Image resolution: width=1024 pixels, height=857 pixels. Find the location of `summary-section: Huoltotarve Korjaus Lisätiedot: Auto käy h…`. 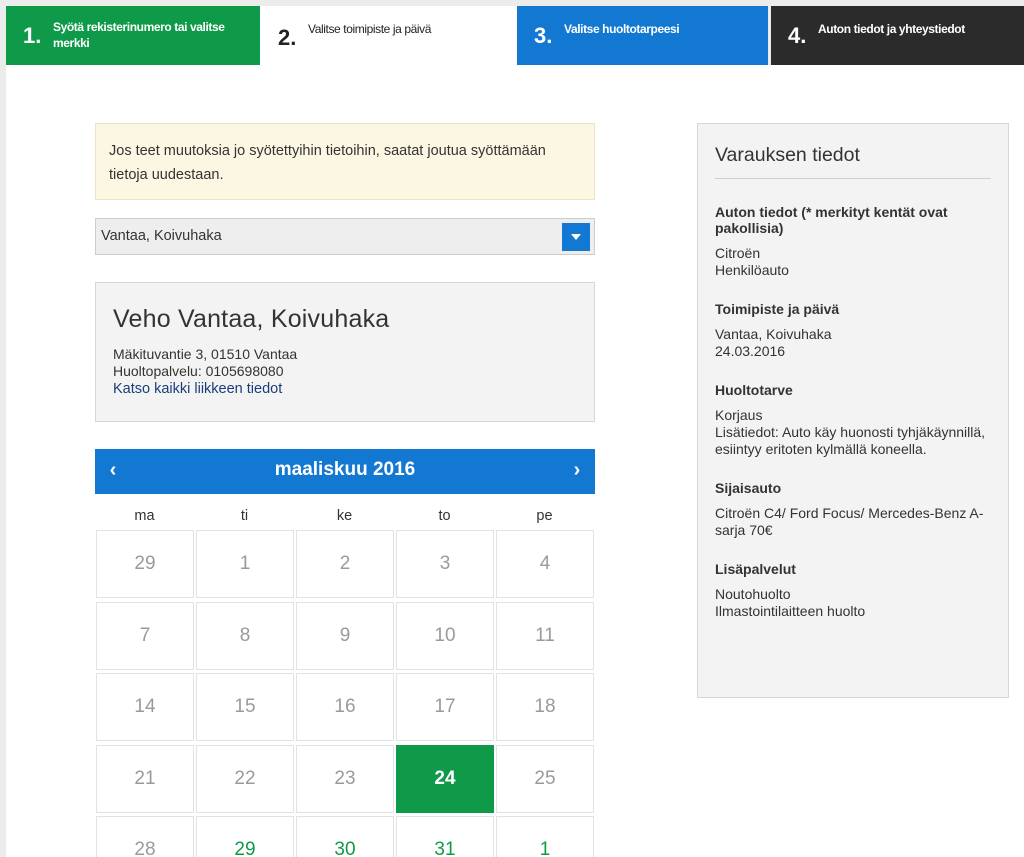

summary-section: Huoltotarve Korjaus Lisätiedot: Auto käy h… is located at coordinates (853, 420).